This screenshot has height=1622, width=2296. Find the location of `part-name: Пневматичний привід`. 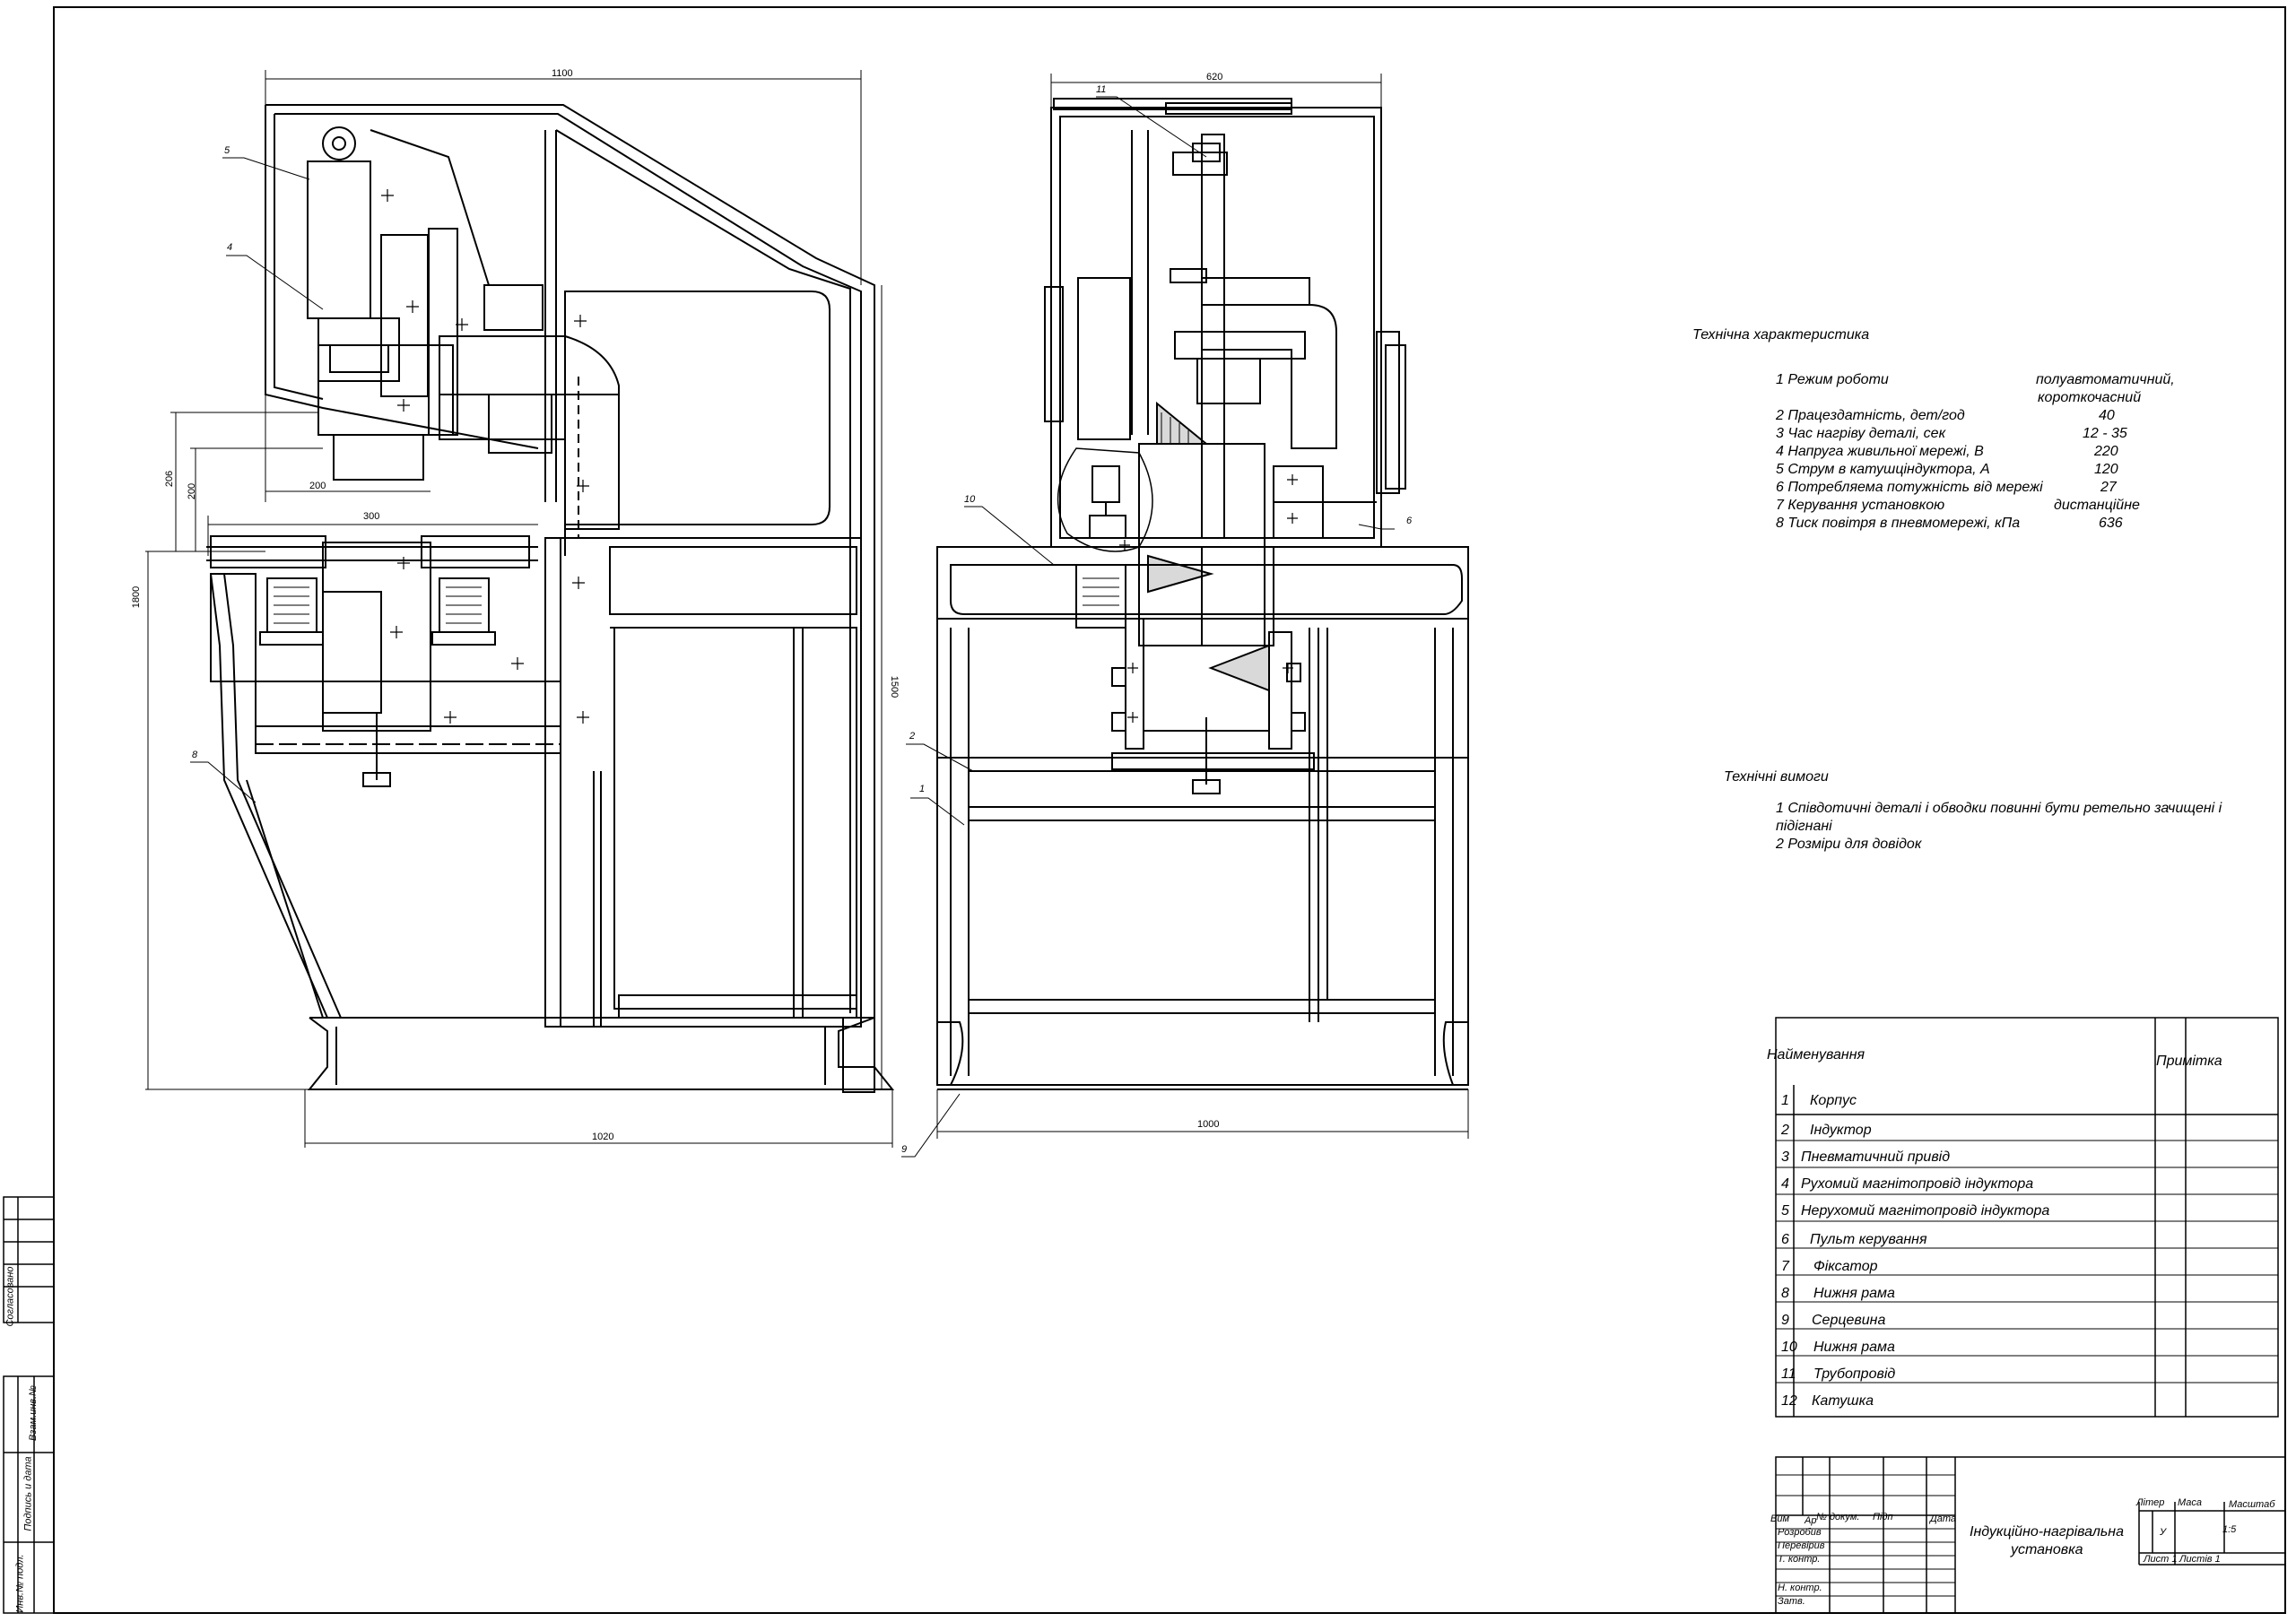

part-name: Пневматичний привід is located at coordinates (1876, 1157).